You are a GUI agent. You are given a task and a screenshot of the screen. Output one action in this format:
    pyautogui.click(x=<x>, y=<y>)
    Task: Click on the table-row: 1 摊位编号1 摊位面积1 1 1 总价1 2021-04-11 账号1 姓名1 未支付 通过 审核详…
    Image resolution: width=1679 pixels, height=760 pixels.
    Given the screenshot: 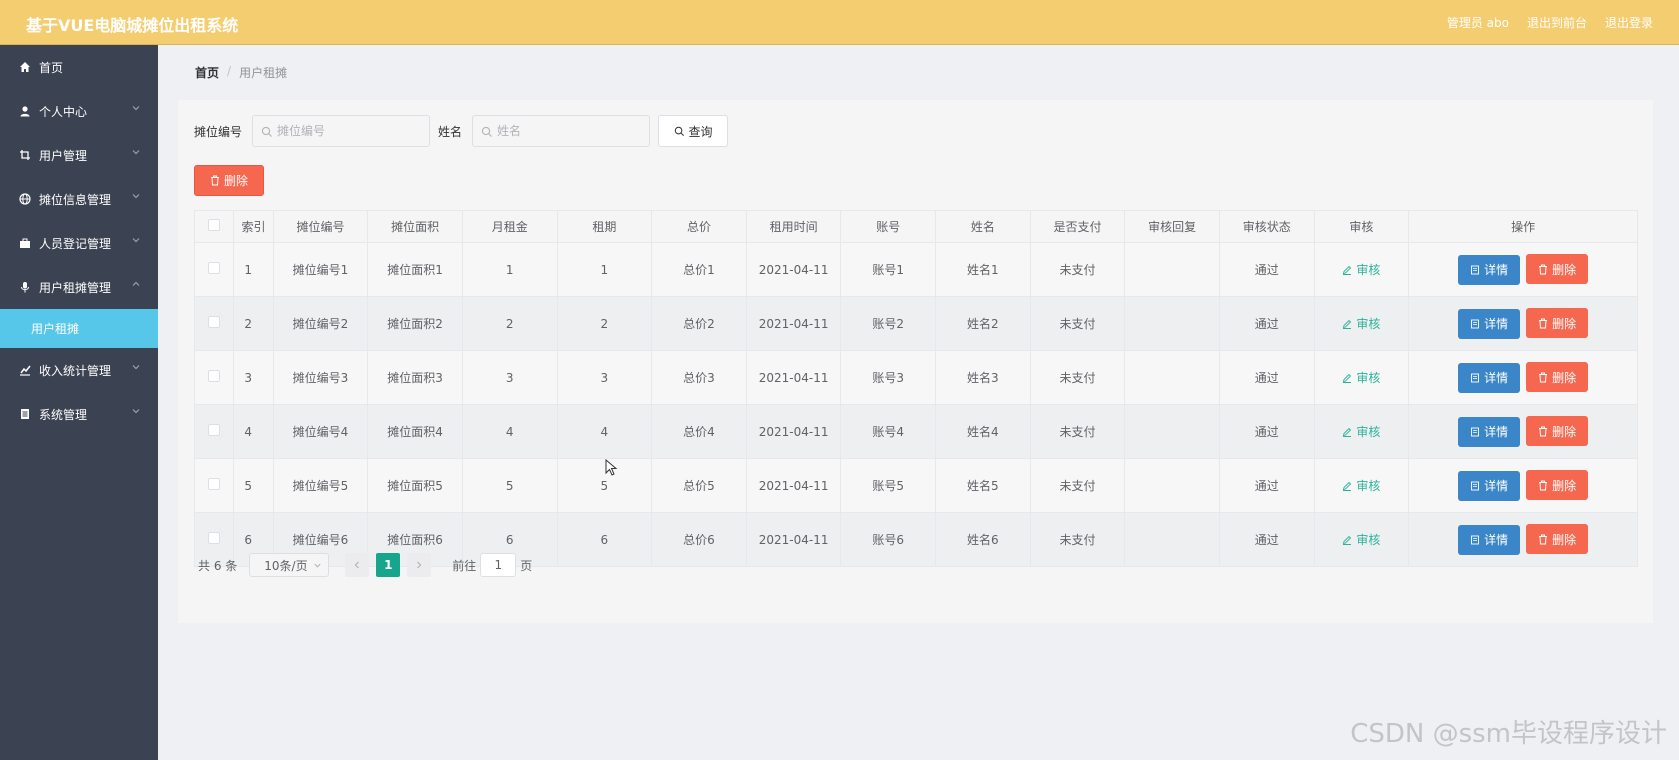 What is the action you would take?
    pyautogui.click(x=915, y=269)
    